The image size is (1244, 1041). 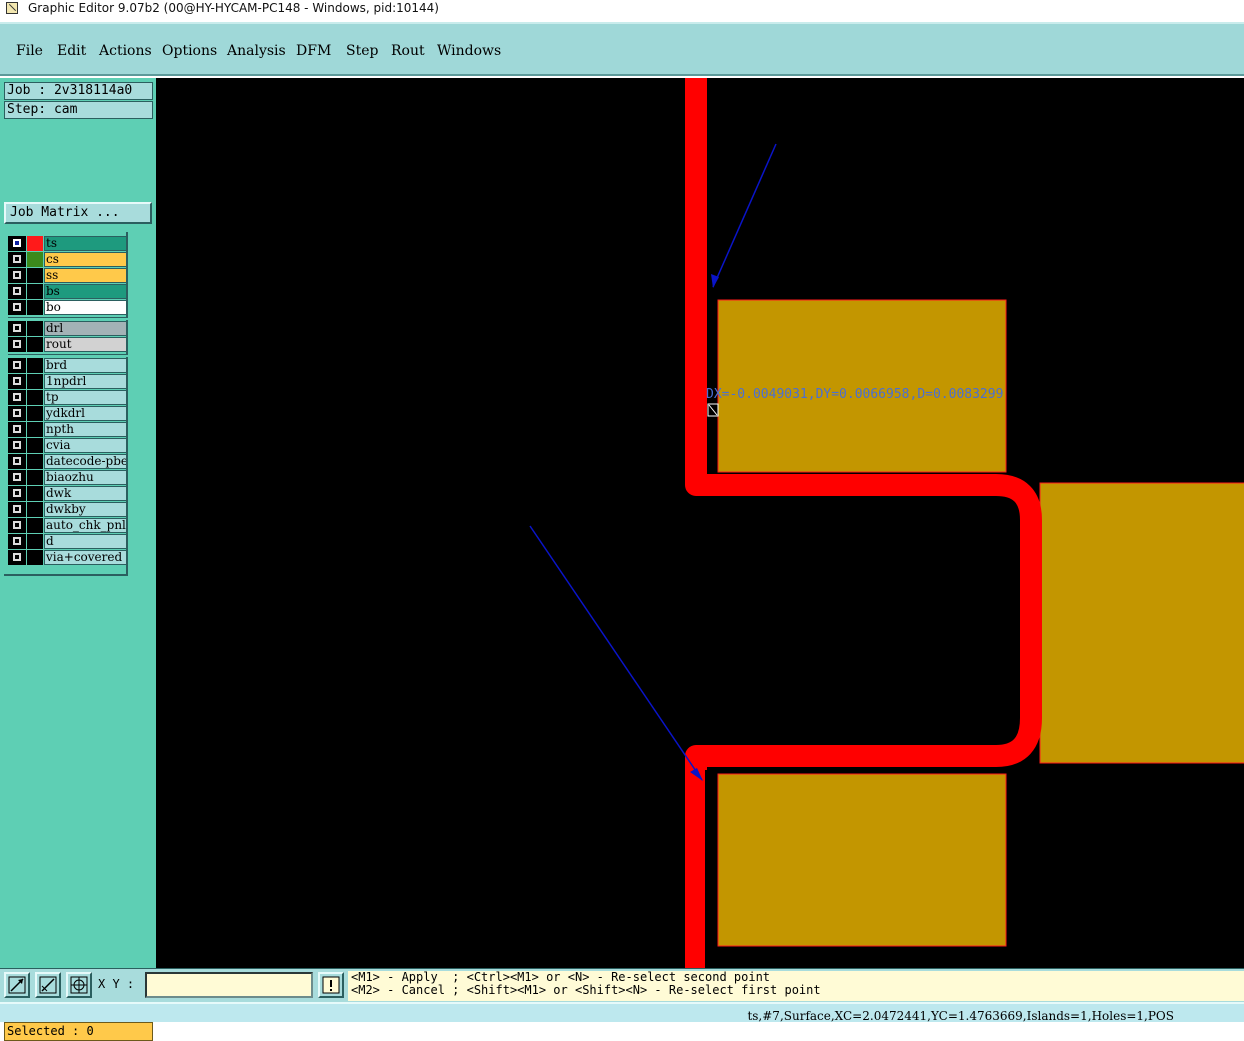 I want to click on layer-name: bs, so click(x=85, y=291).